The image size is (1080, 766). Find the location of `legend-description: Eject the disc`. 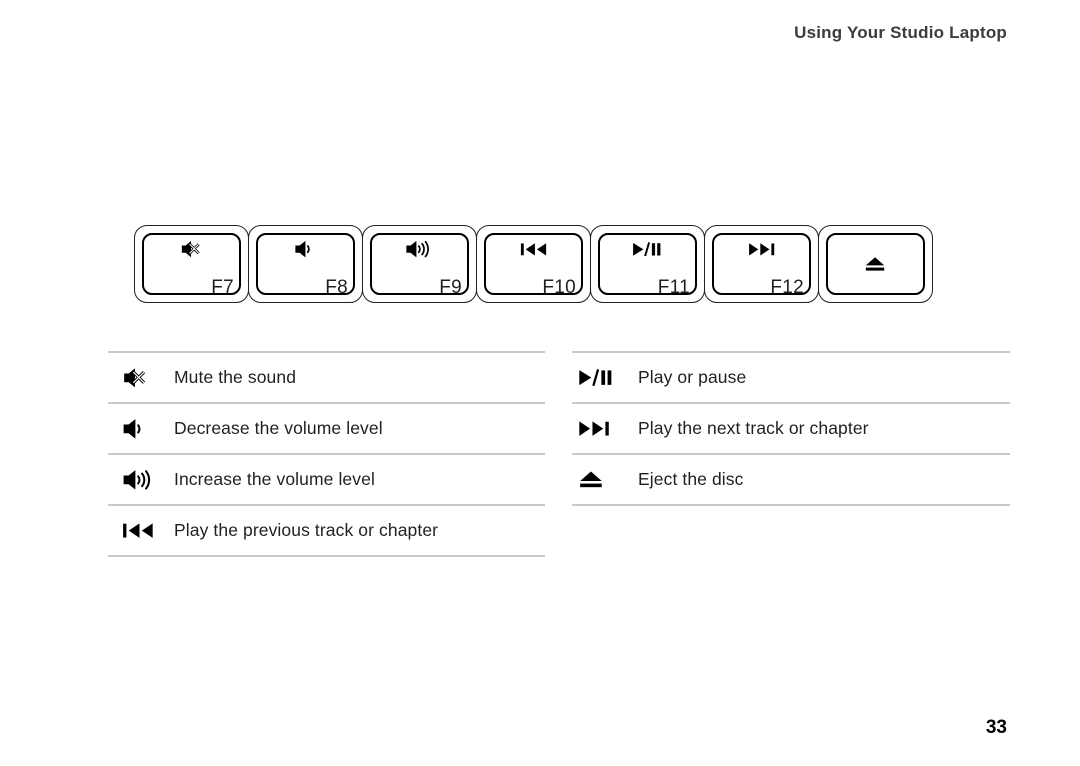

legend-description: Eject the disc is located at coordinates (691, 479).